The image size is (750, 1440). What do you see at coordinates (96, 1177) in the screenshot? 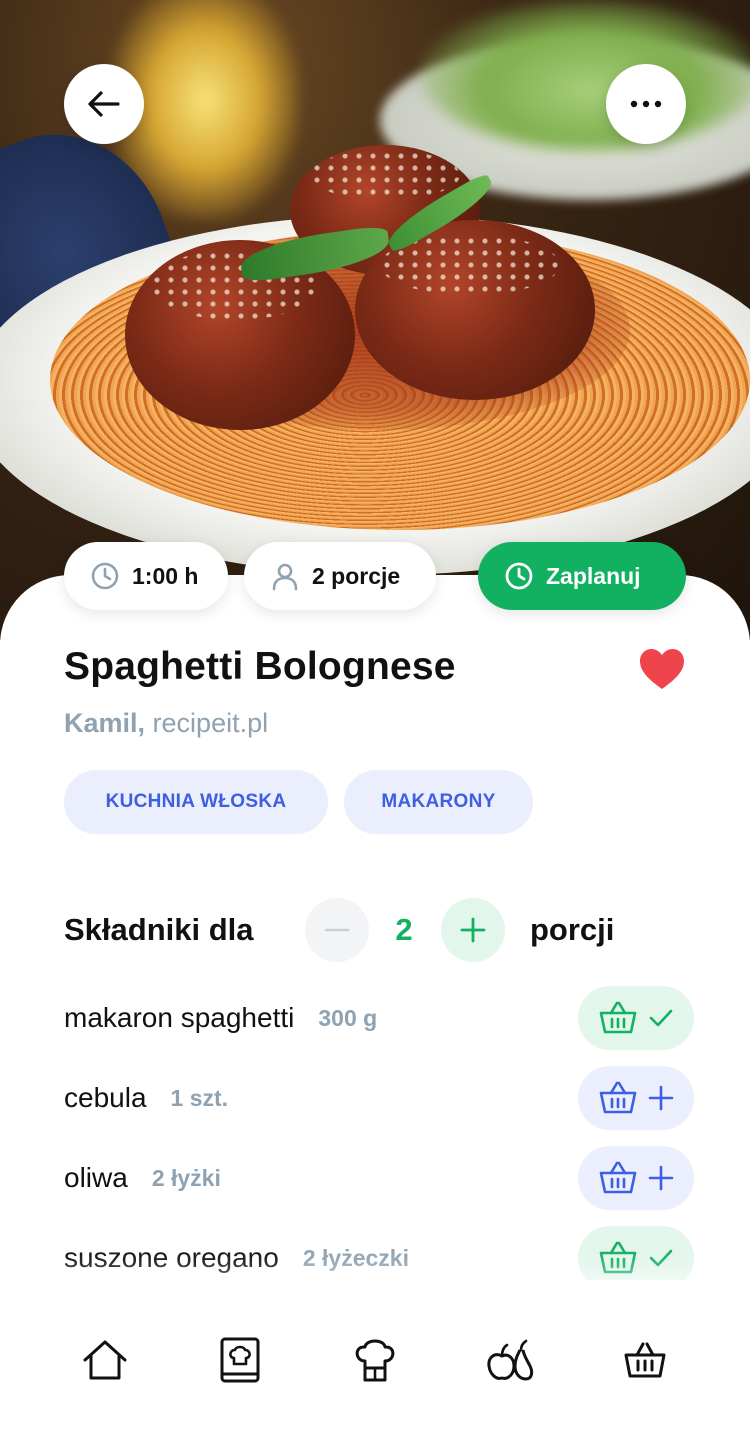
I see `ingredient-name: oliwa` at bounding box center [96, 1177].